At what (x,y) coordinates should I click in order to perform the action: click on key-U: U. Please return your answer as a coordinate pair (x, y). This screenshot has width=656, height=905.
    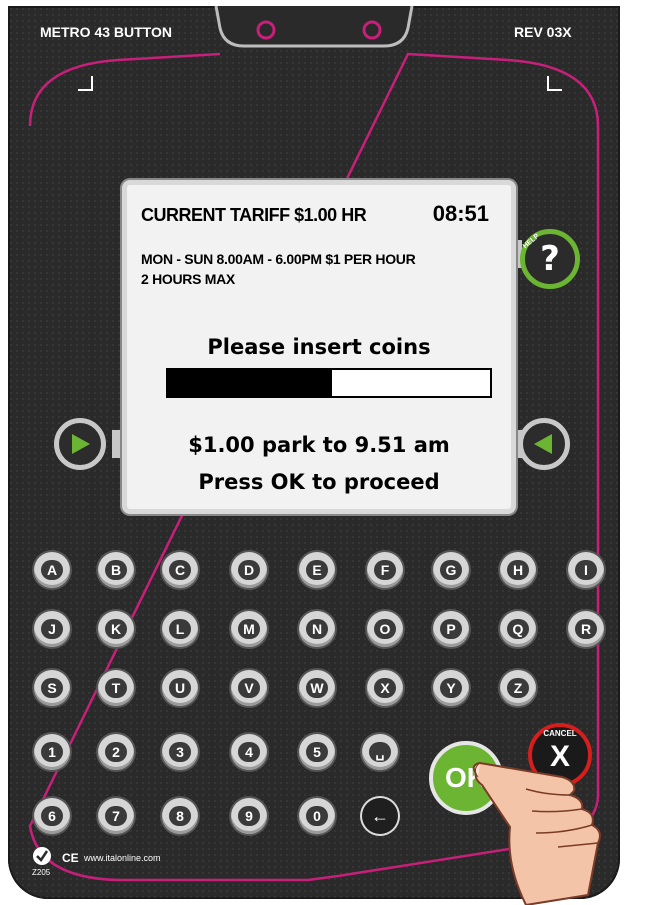
    Looking at the image, I should click on (180, 688).